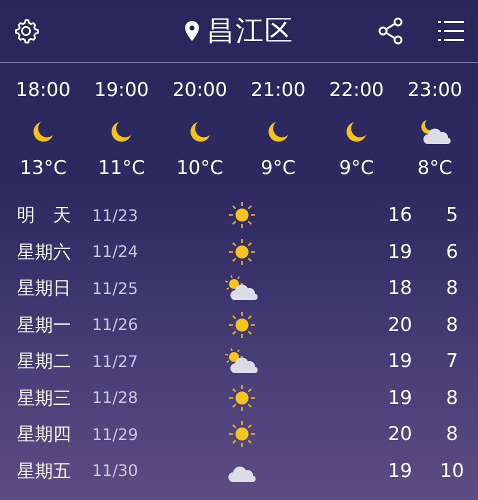  Describe the element at coordinates (44, 471) in the screenshot. I see `day-name: 星期五` at that location.